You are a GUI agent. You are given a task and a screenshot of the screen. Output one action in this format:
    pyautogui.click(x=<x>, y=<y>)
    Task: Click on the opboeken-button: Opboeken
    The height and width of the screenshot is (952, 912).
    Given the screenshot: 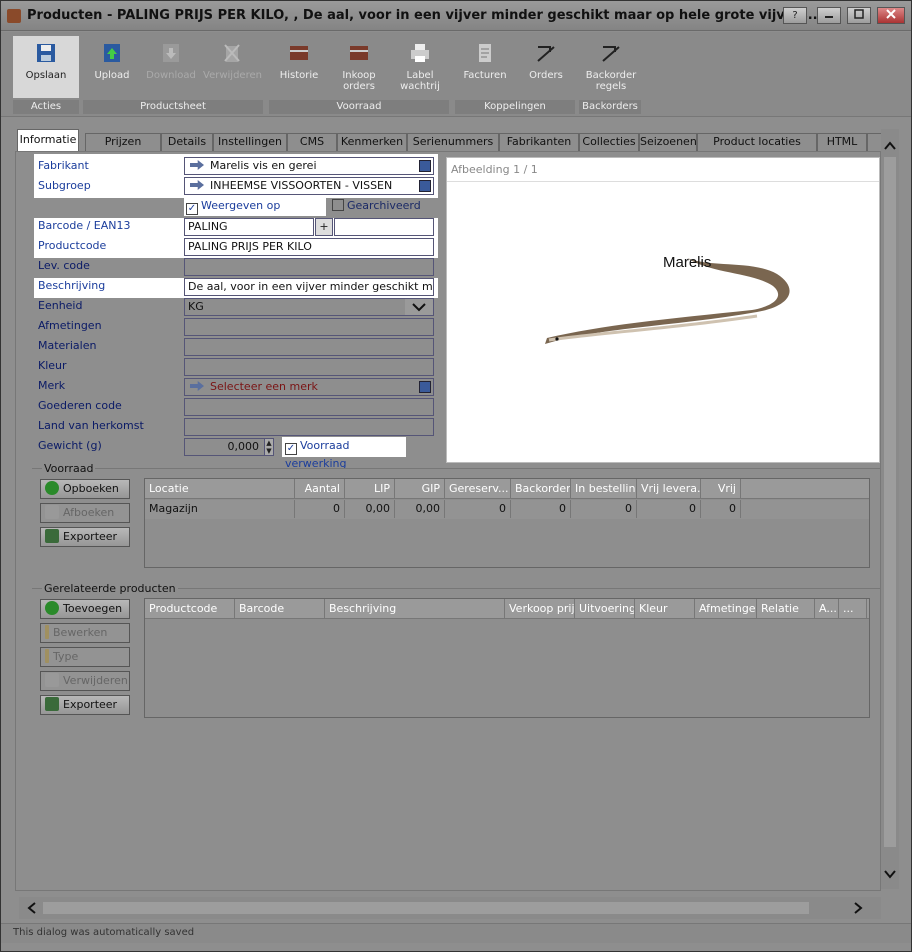 What is the action you would take?
    pyautogui.click(x=85, y=489)
    